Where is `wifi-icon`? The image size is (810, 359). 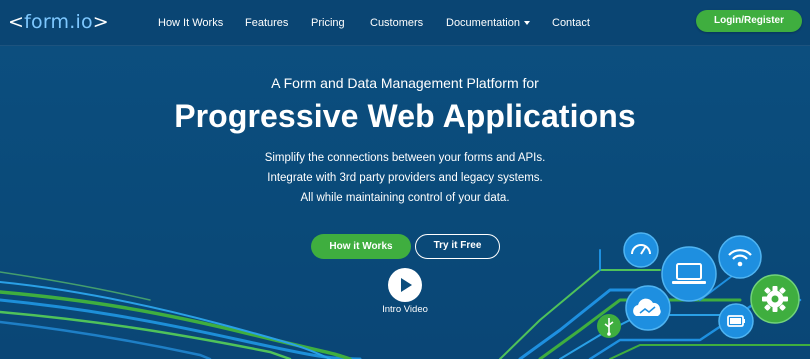 wifi-icon is located at coordinates (740, 257).